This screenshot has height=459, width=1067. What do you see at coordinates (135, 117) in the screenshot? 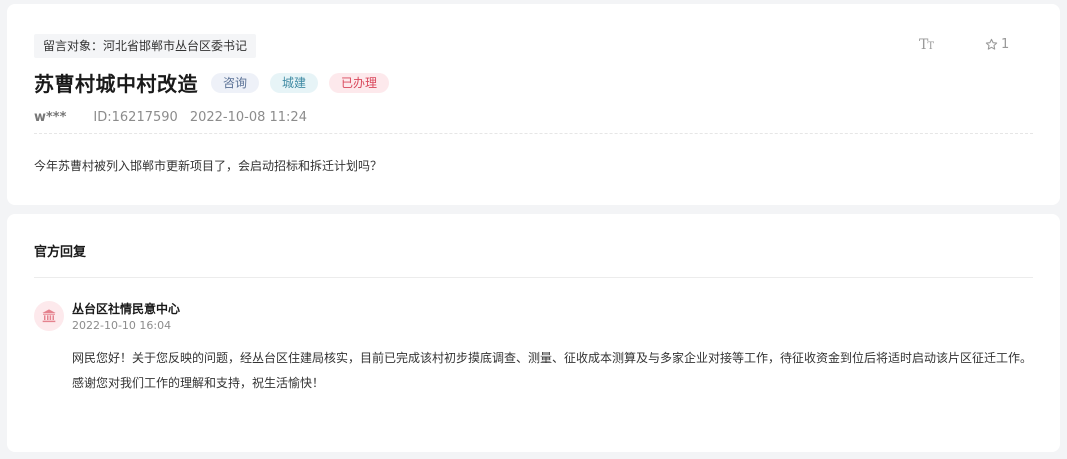
I see `message-id: ID:16217590` at bounding box center [135, 117].